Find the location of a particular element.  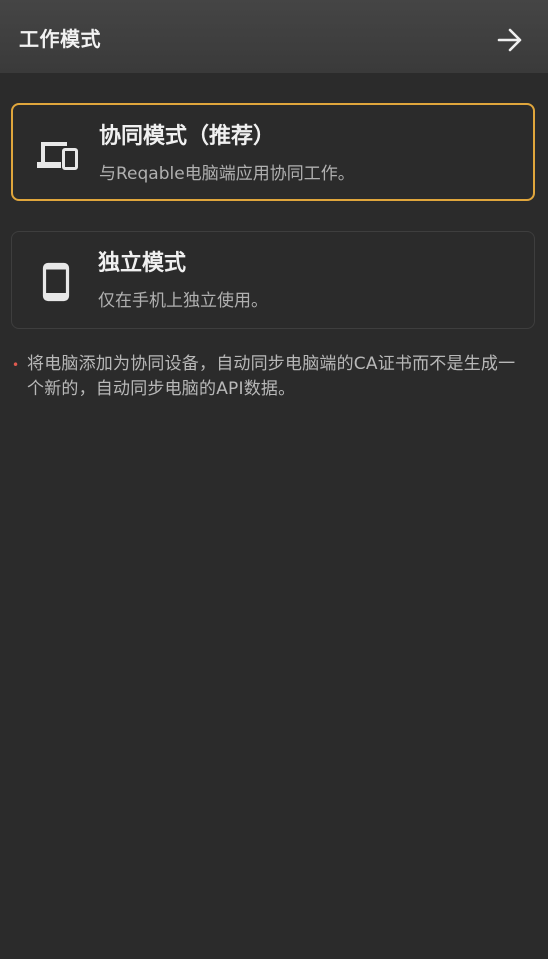

mode-card-collaborative: 协同模式（推荐） 与Reqable电脑端应用协同工作。 is located at coordinates (273, 152).